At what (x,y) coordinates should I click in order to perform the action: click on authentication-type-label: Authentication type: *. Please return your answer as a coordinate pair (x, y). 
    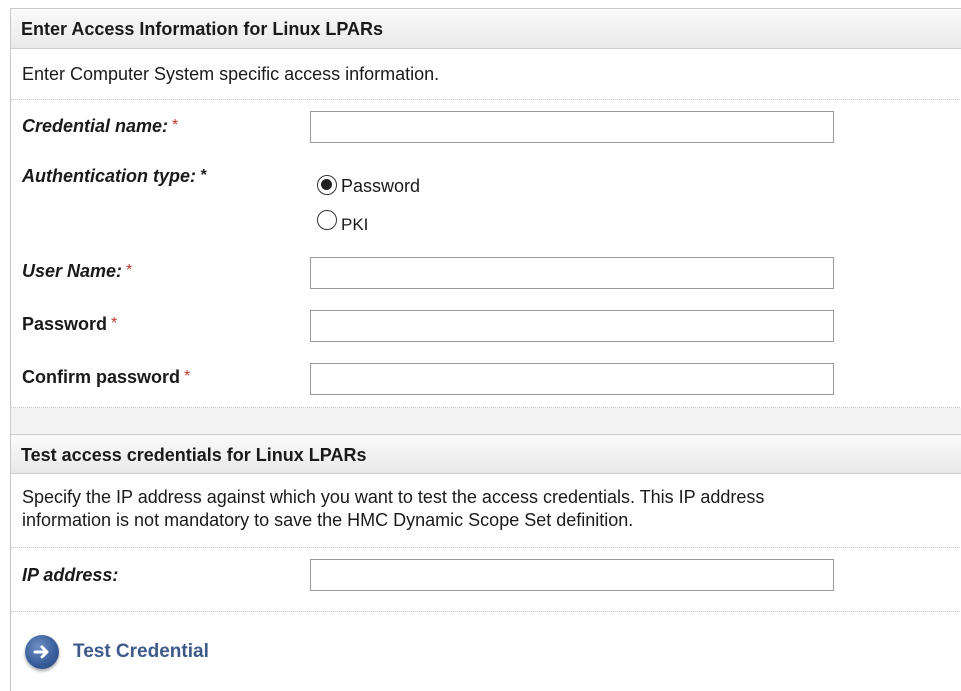
    Looking at the image, I should click on (114, 176).